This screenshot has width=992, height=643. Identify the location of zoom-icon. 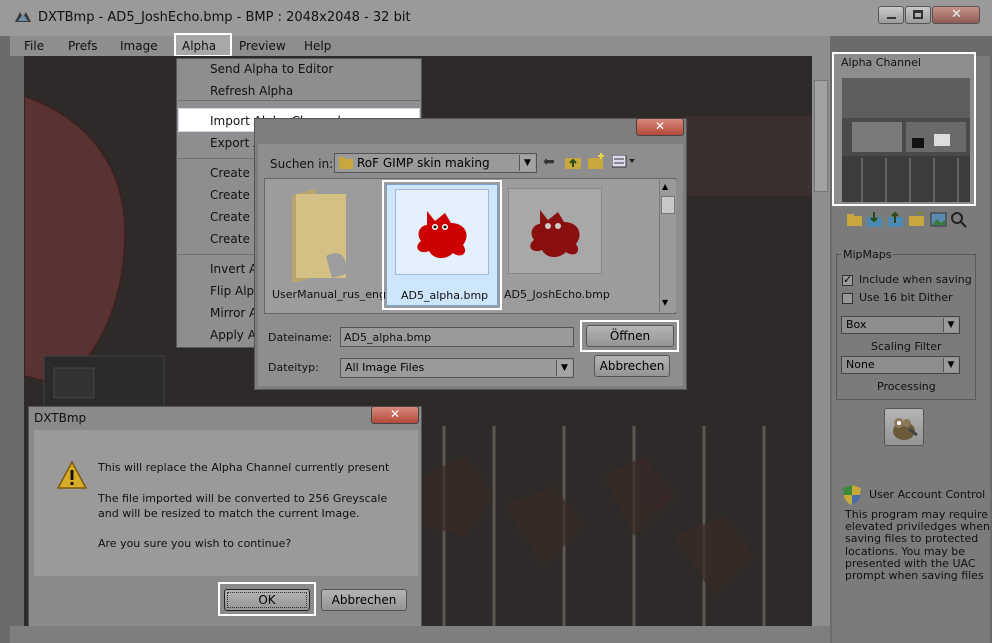
(958, 219).